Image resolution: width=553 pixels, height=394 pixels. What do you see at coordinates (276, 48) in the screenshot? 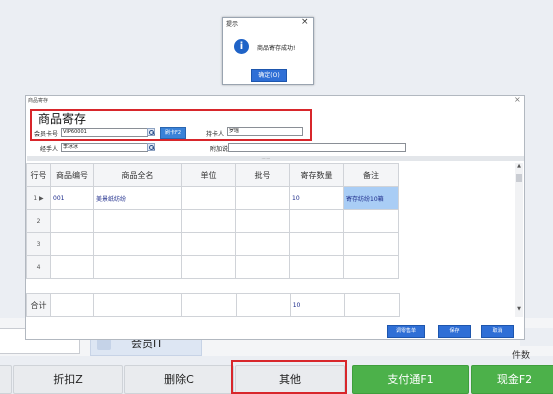
I see `prompt-message: 商品寄存成功!` at bounding box center [276, 48].